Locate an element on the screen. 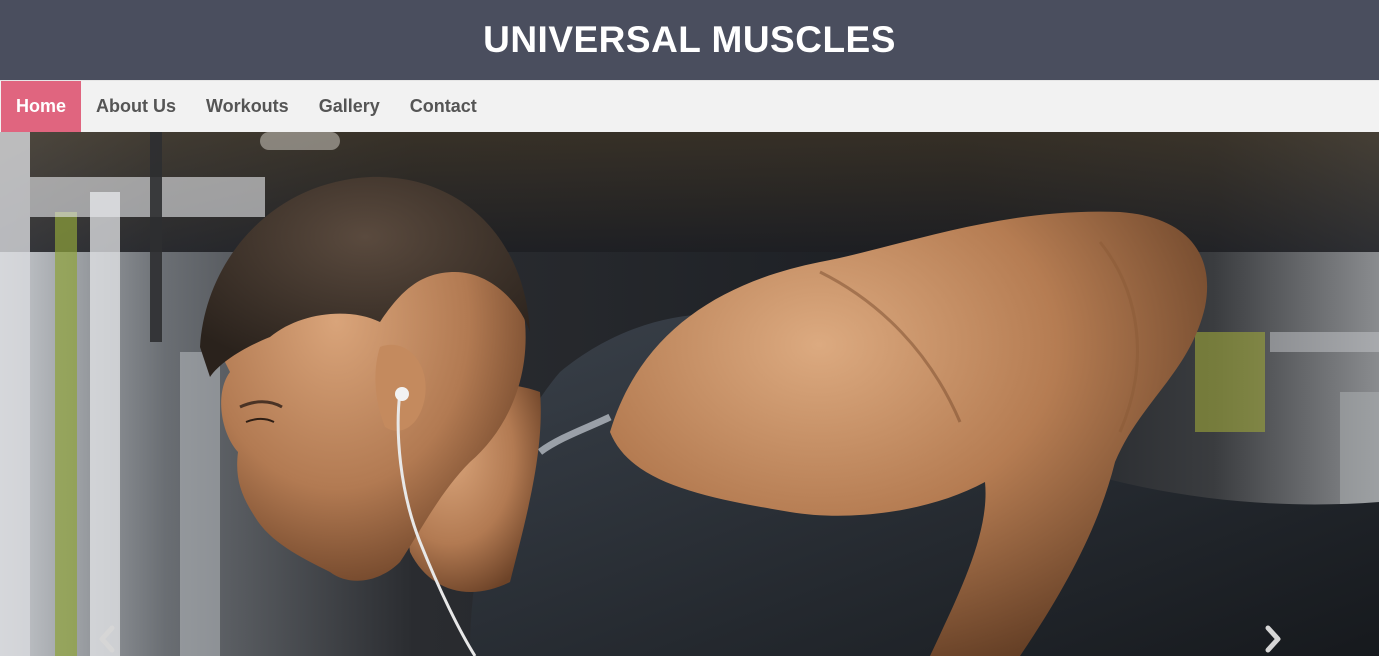 This screenshot has width=1379, height=656. chevron-left-icon is located at coordinates (107, 639).